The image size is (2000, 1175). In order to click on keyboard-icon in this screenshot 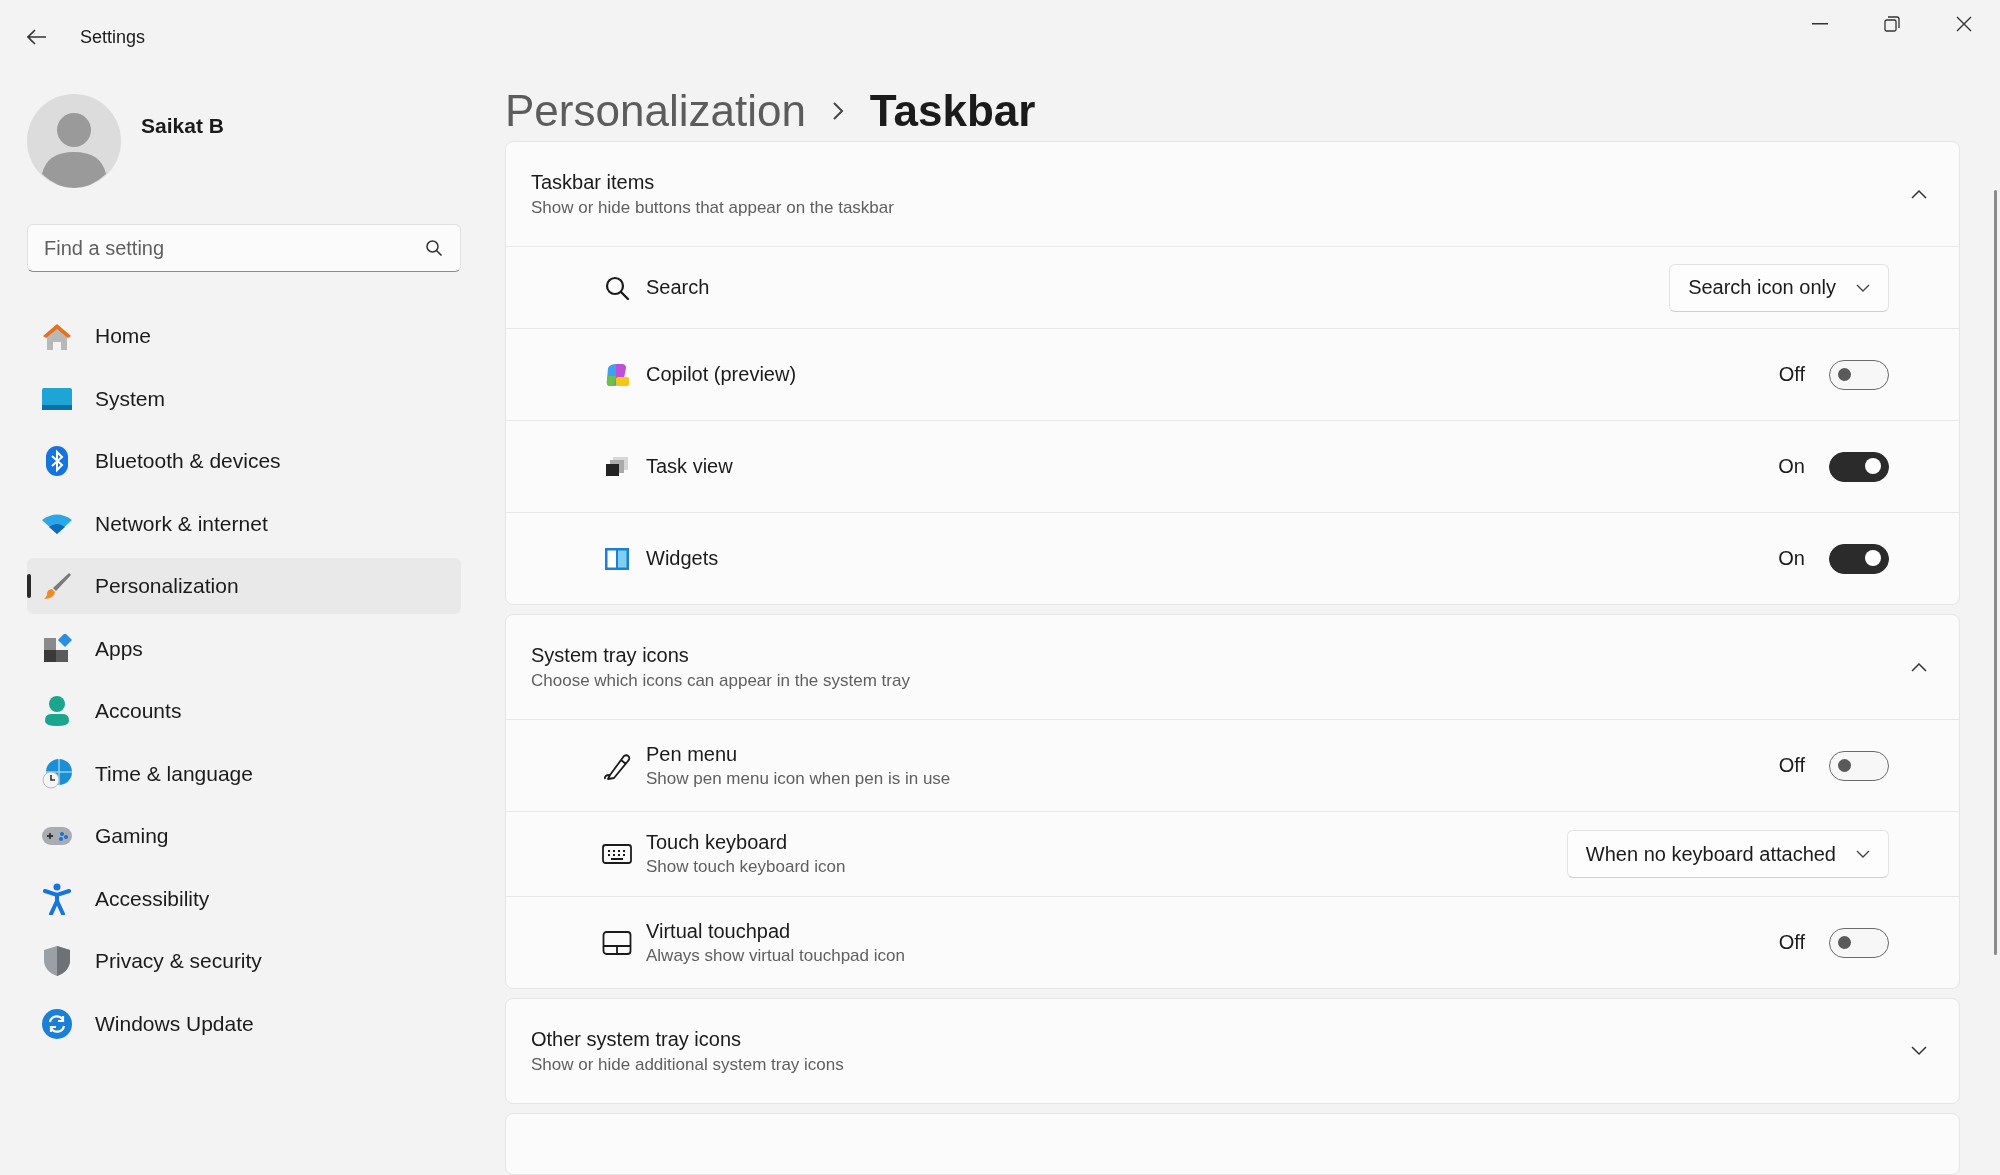, I will do `click(617, 854)`.